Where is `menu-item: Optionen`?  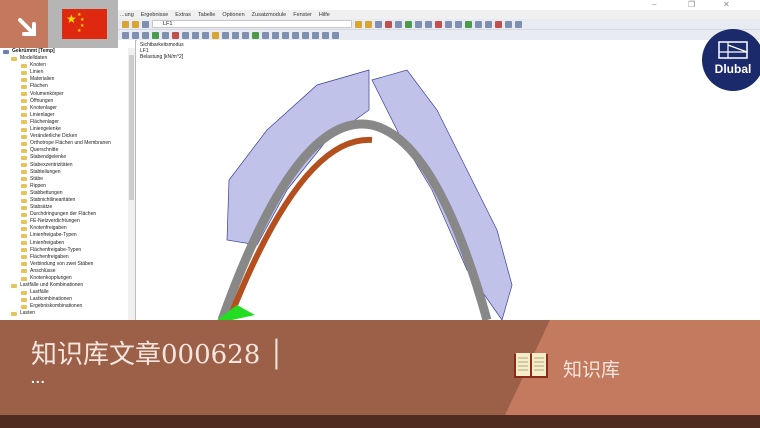 menu-item: Optionen is located at coordinates (233, 15).